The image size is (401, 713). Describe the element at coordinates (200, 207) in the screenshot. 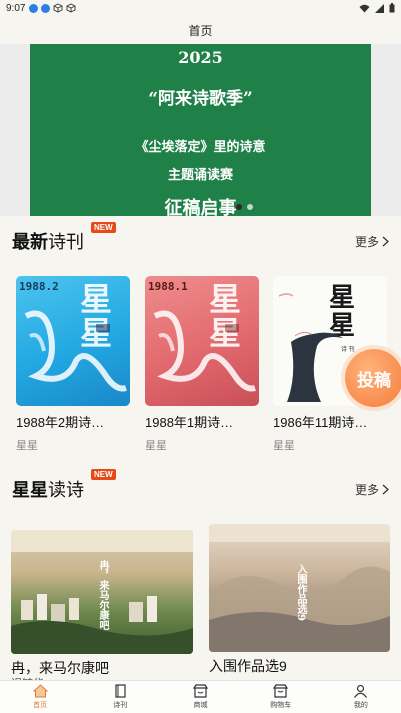

I see `banner-call-to-action: 征稿启事` at that location.